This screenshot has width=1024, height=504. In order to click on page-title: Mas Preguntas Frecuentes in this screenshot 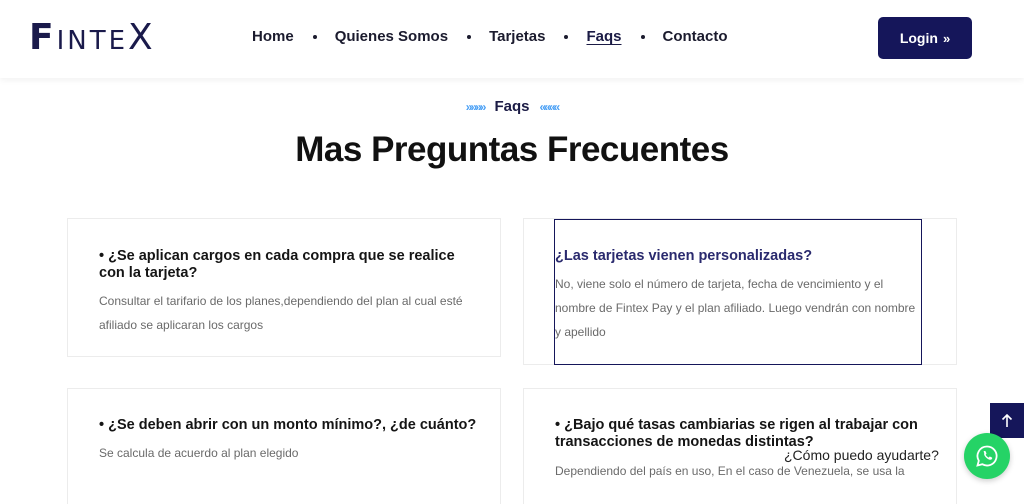, I will do `click(512, 149)`.